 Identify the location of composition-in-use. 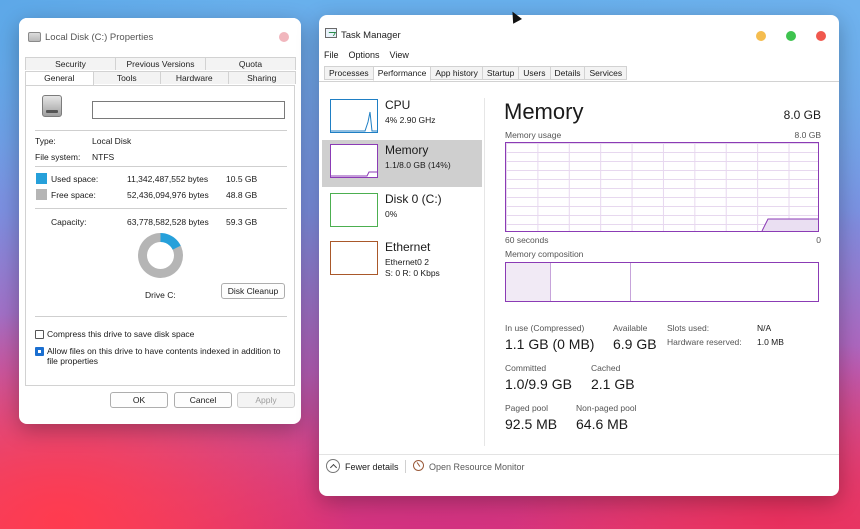
(528, 282).